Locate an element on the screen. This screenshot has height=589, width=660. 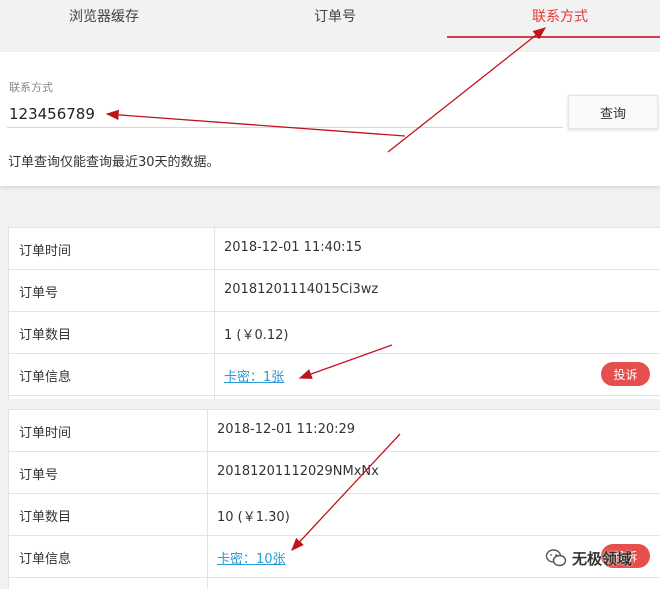
order-row-info: 订单信息 卡密：1张 投诉 is located at coordinates (334, 375).